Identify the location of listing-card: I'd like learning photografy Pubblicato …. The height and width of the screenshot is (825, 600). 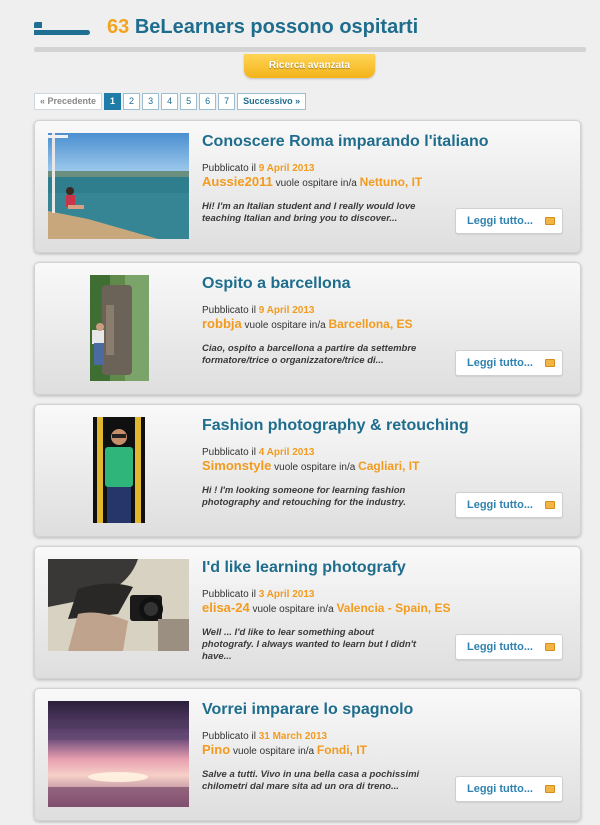
(307, 612).